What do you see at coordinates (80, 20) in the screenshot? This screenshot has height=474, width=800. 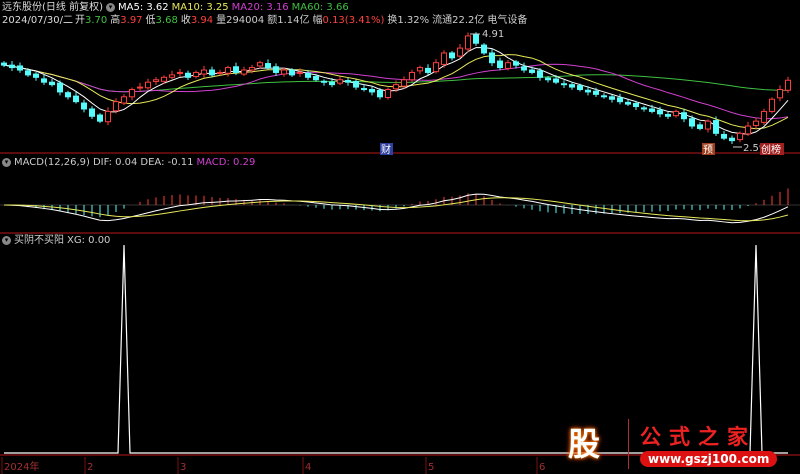 I see `open-label: 开` at bounding box center [80, 20].